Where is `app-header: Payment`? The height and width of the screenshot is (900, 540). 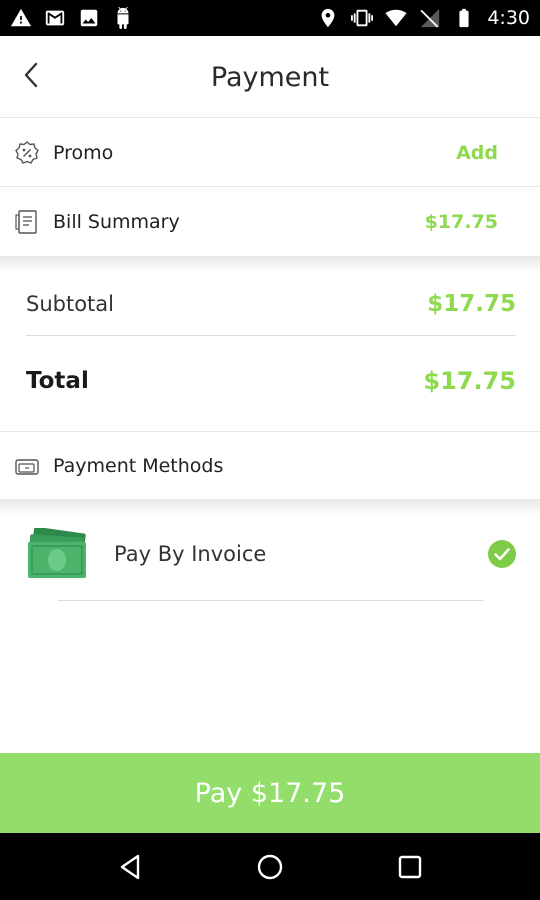
app-header: Payment is located at coordinates (270, 77).